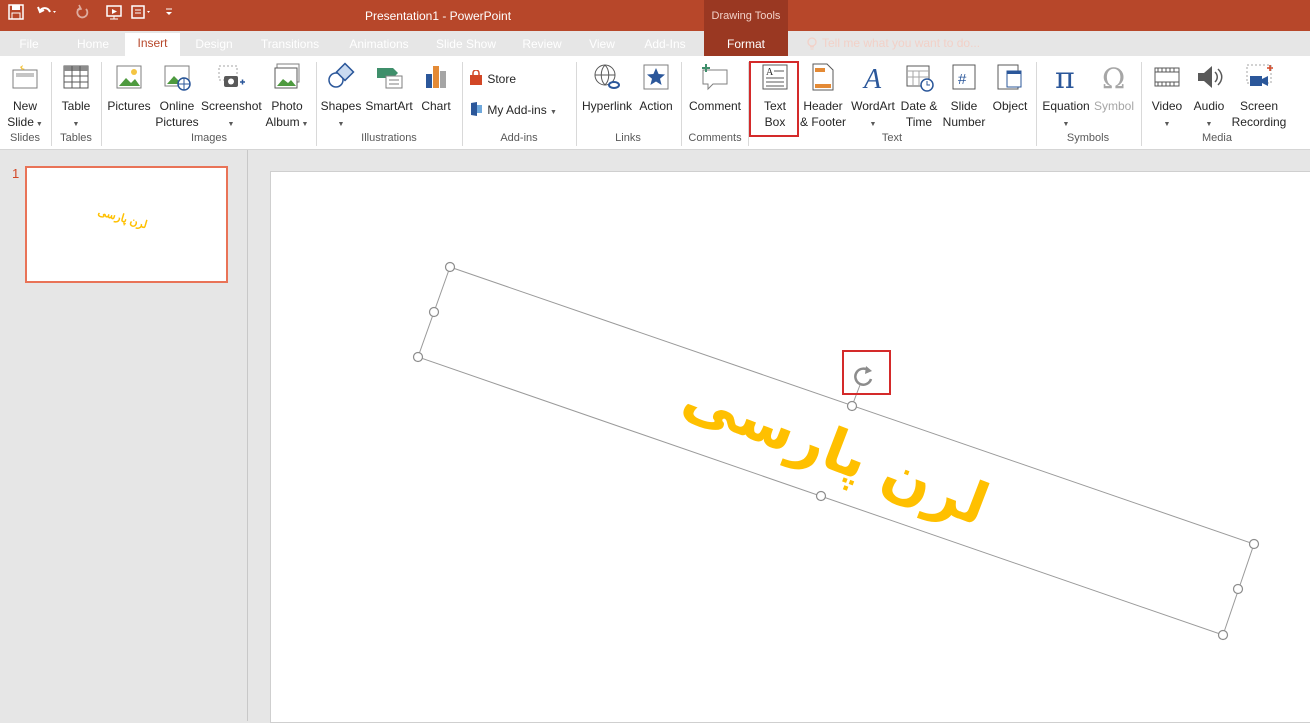 This screenshot has height=723, width=1310. Describe the element at coordinates (1209, 106) in the screenshot. I see `audio-label: Audio` at that location.